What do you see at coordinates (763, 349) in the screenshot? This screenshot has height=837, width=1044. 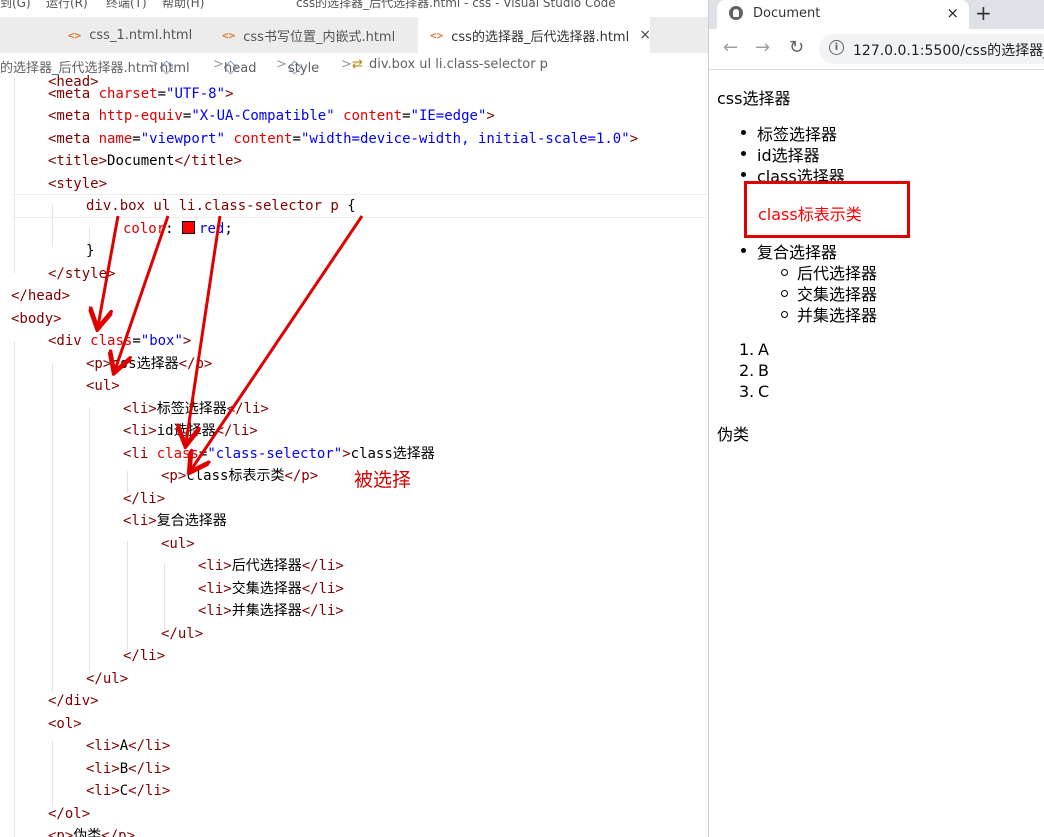 I see `ordered-item: A` at bounding box center [763, 349].